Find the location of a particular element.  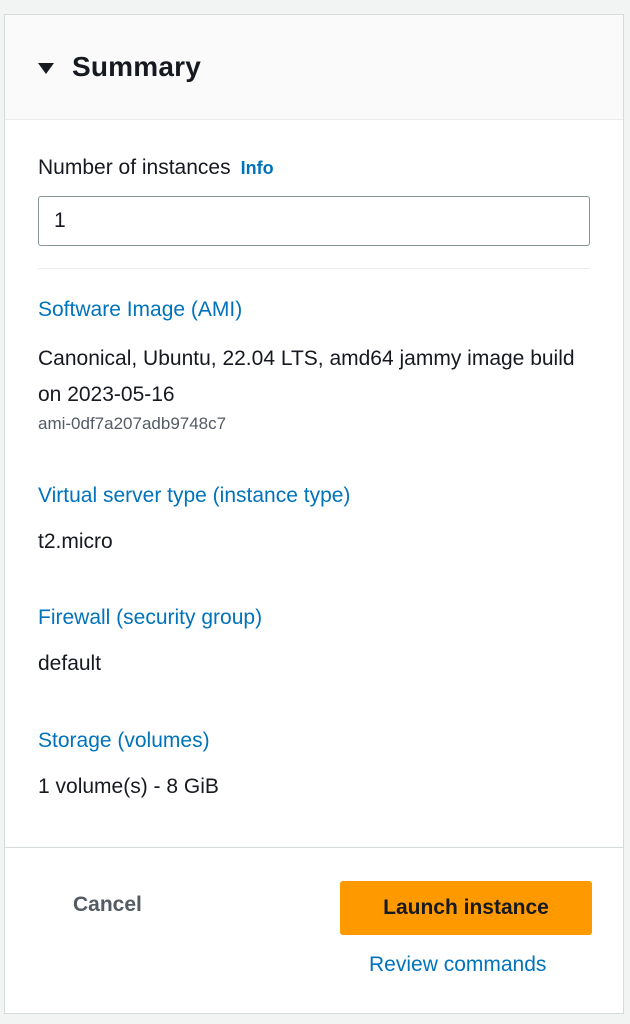

instance-type-heading-link: Virtual server type (instance type) is located at coordinates (194, 496).